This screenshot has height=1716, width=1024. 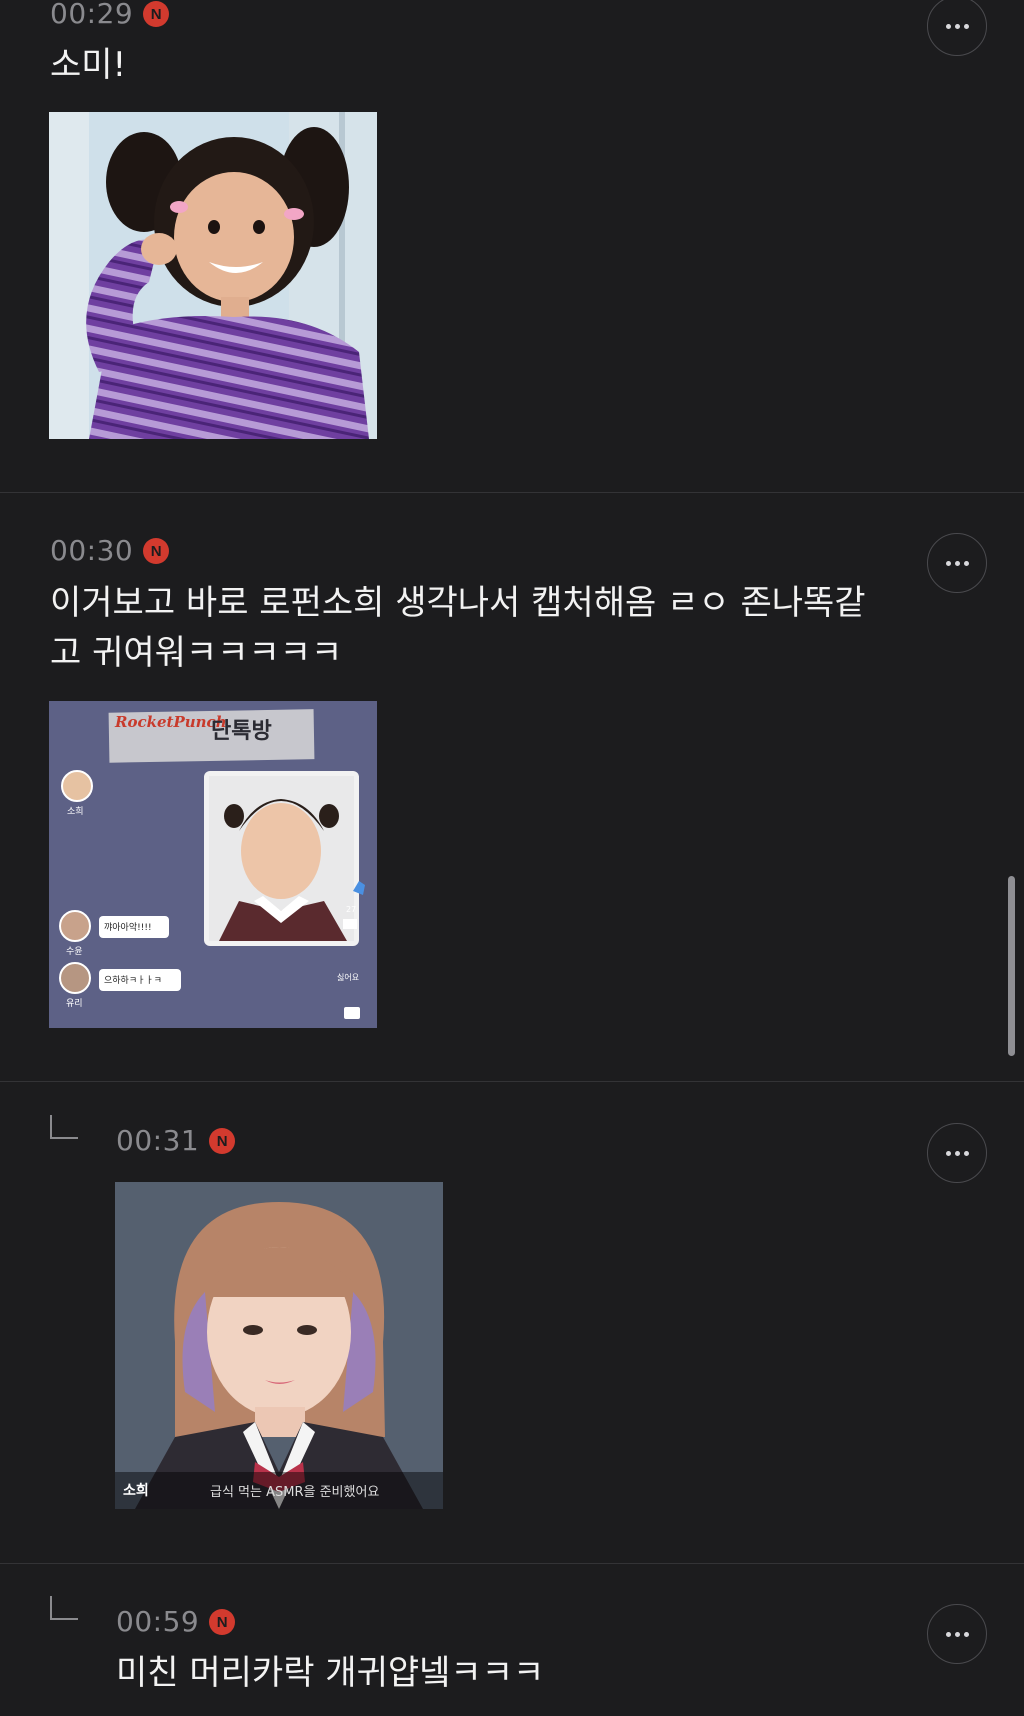 I want to click on comment-meta: 00:31 N, so click(x=176, y=1141).